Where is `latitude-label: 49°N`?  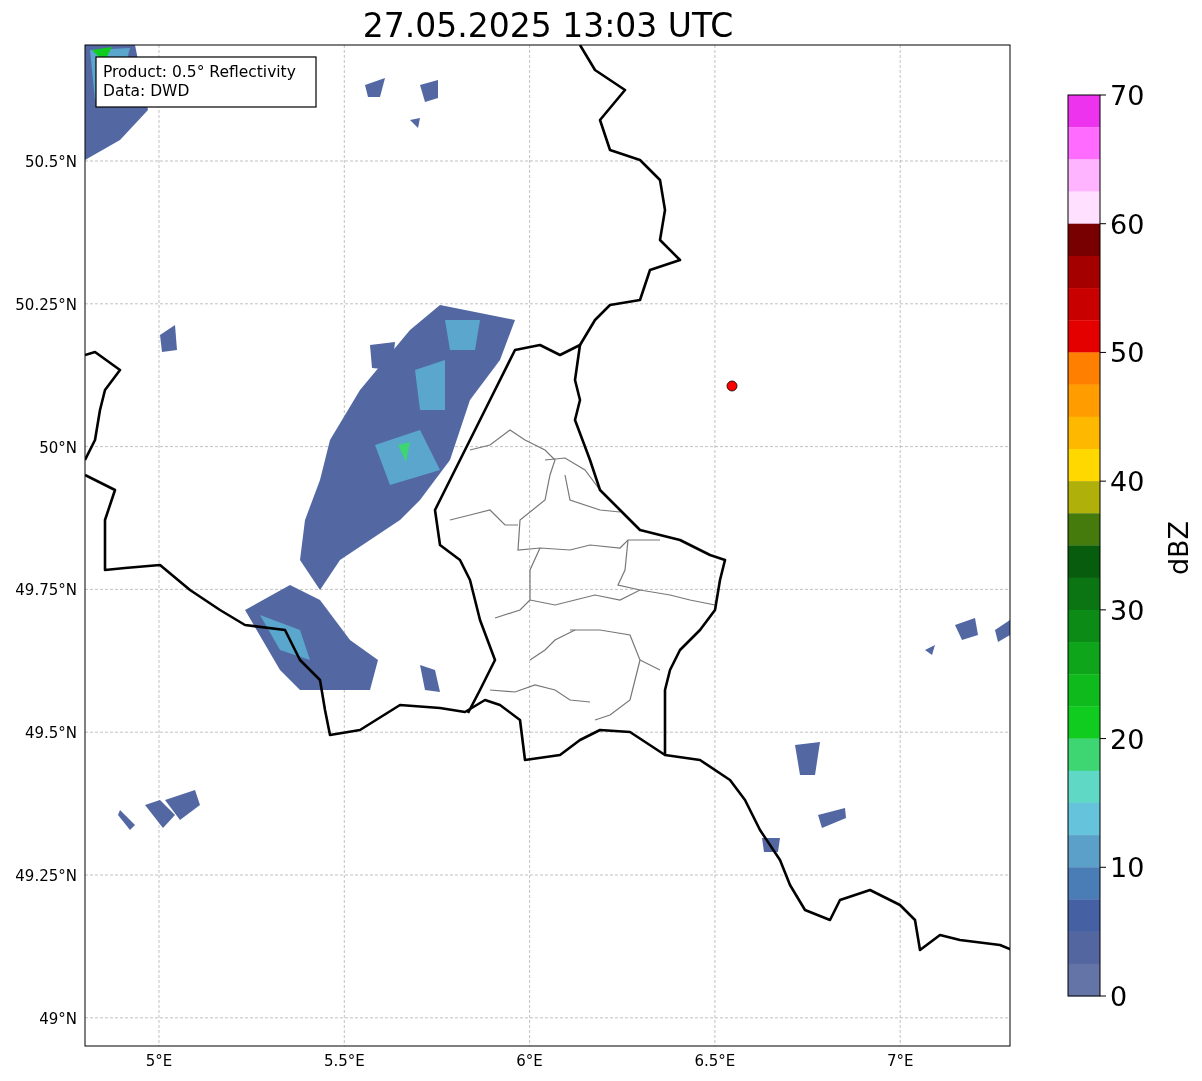
latitude-label: 49°N is located at coordinates (58, 1018).